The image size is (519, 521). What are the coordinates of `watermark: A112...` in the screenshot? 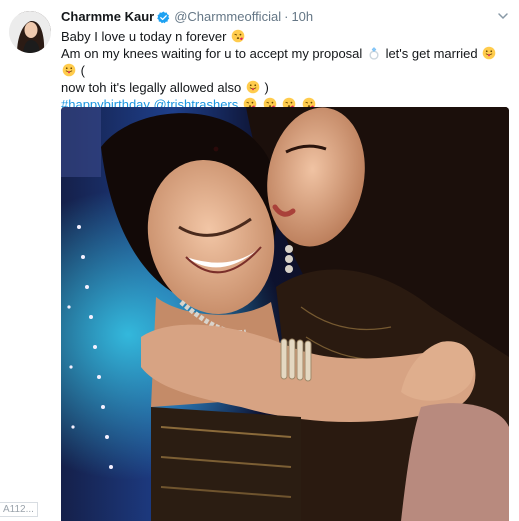 It's located at (19, 509).